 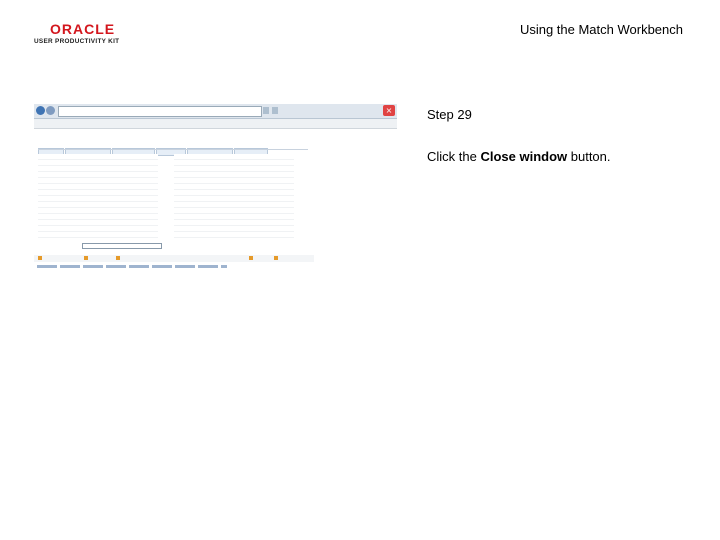 I want to click on instruction-target: Close window, so click(x=524, y=156).